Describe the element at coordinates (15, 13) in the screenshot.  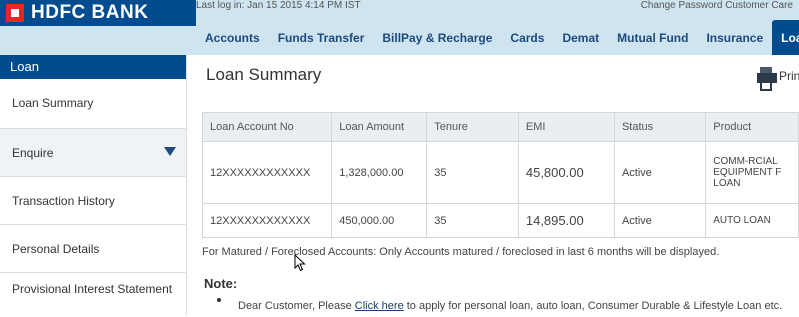
I see `hdfc-logo-icon` at that location.